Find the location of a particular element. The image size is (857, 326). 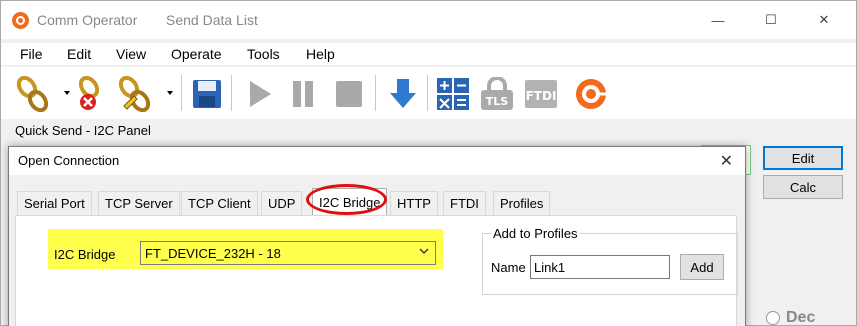

dialog-close-button: ✕ is located at coordinates (726, 161).